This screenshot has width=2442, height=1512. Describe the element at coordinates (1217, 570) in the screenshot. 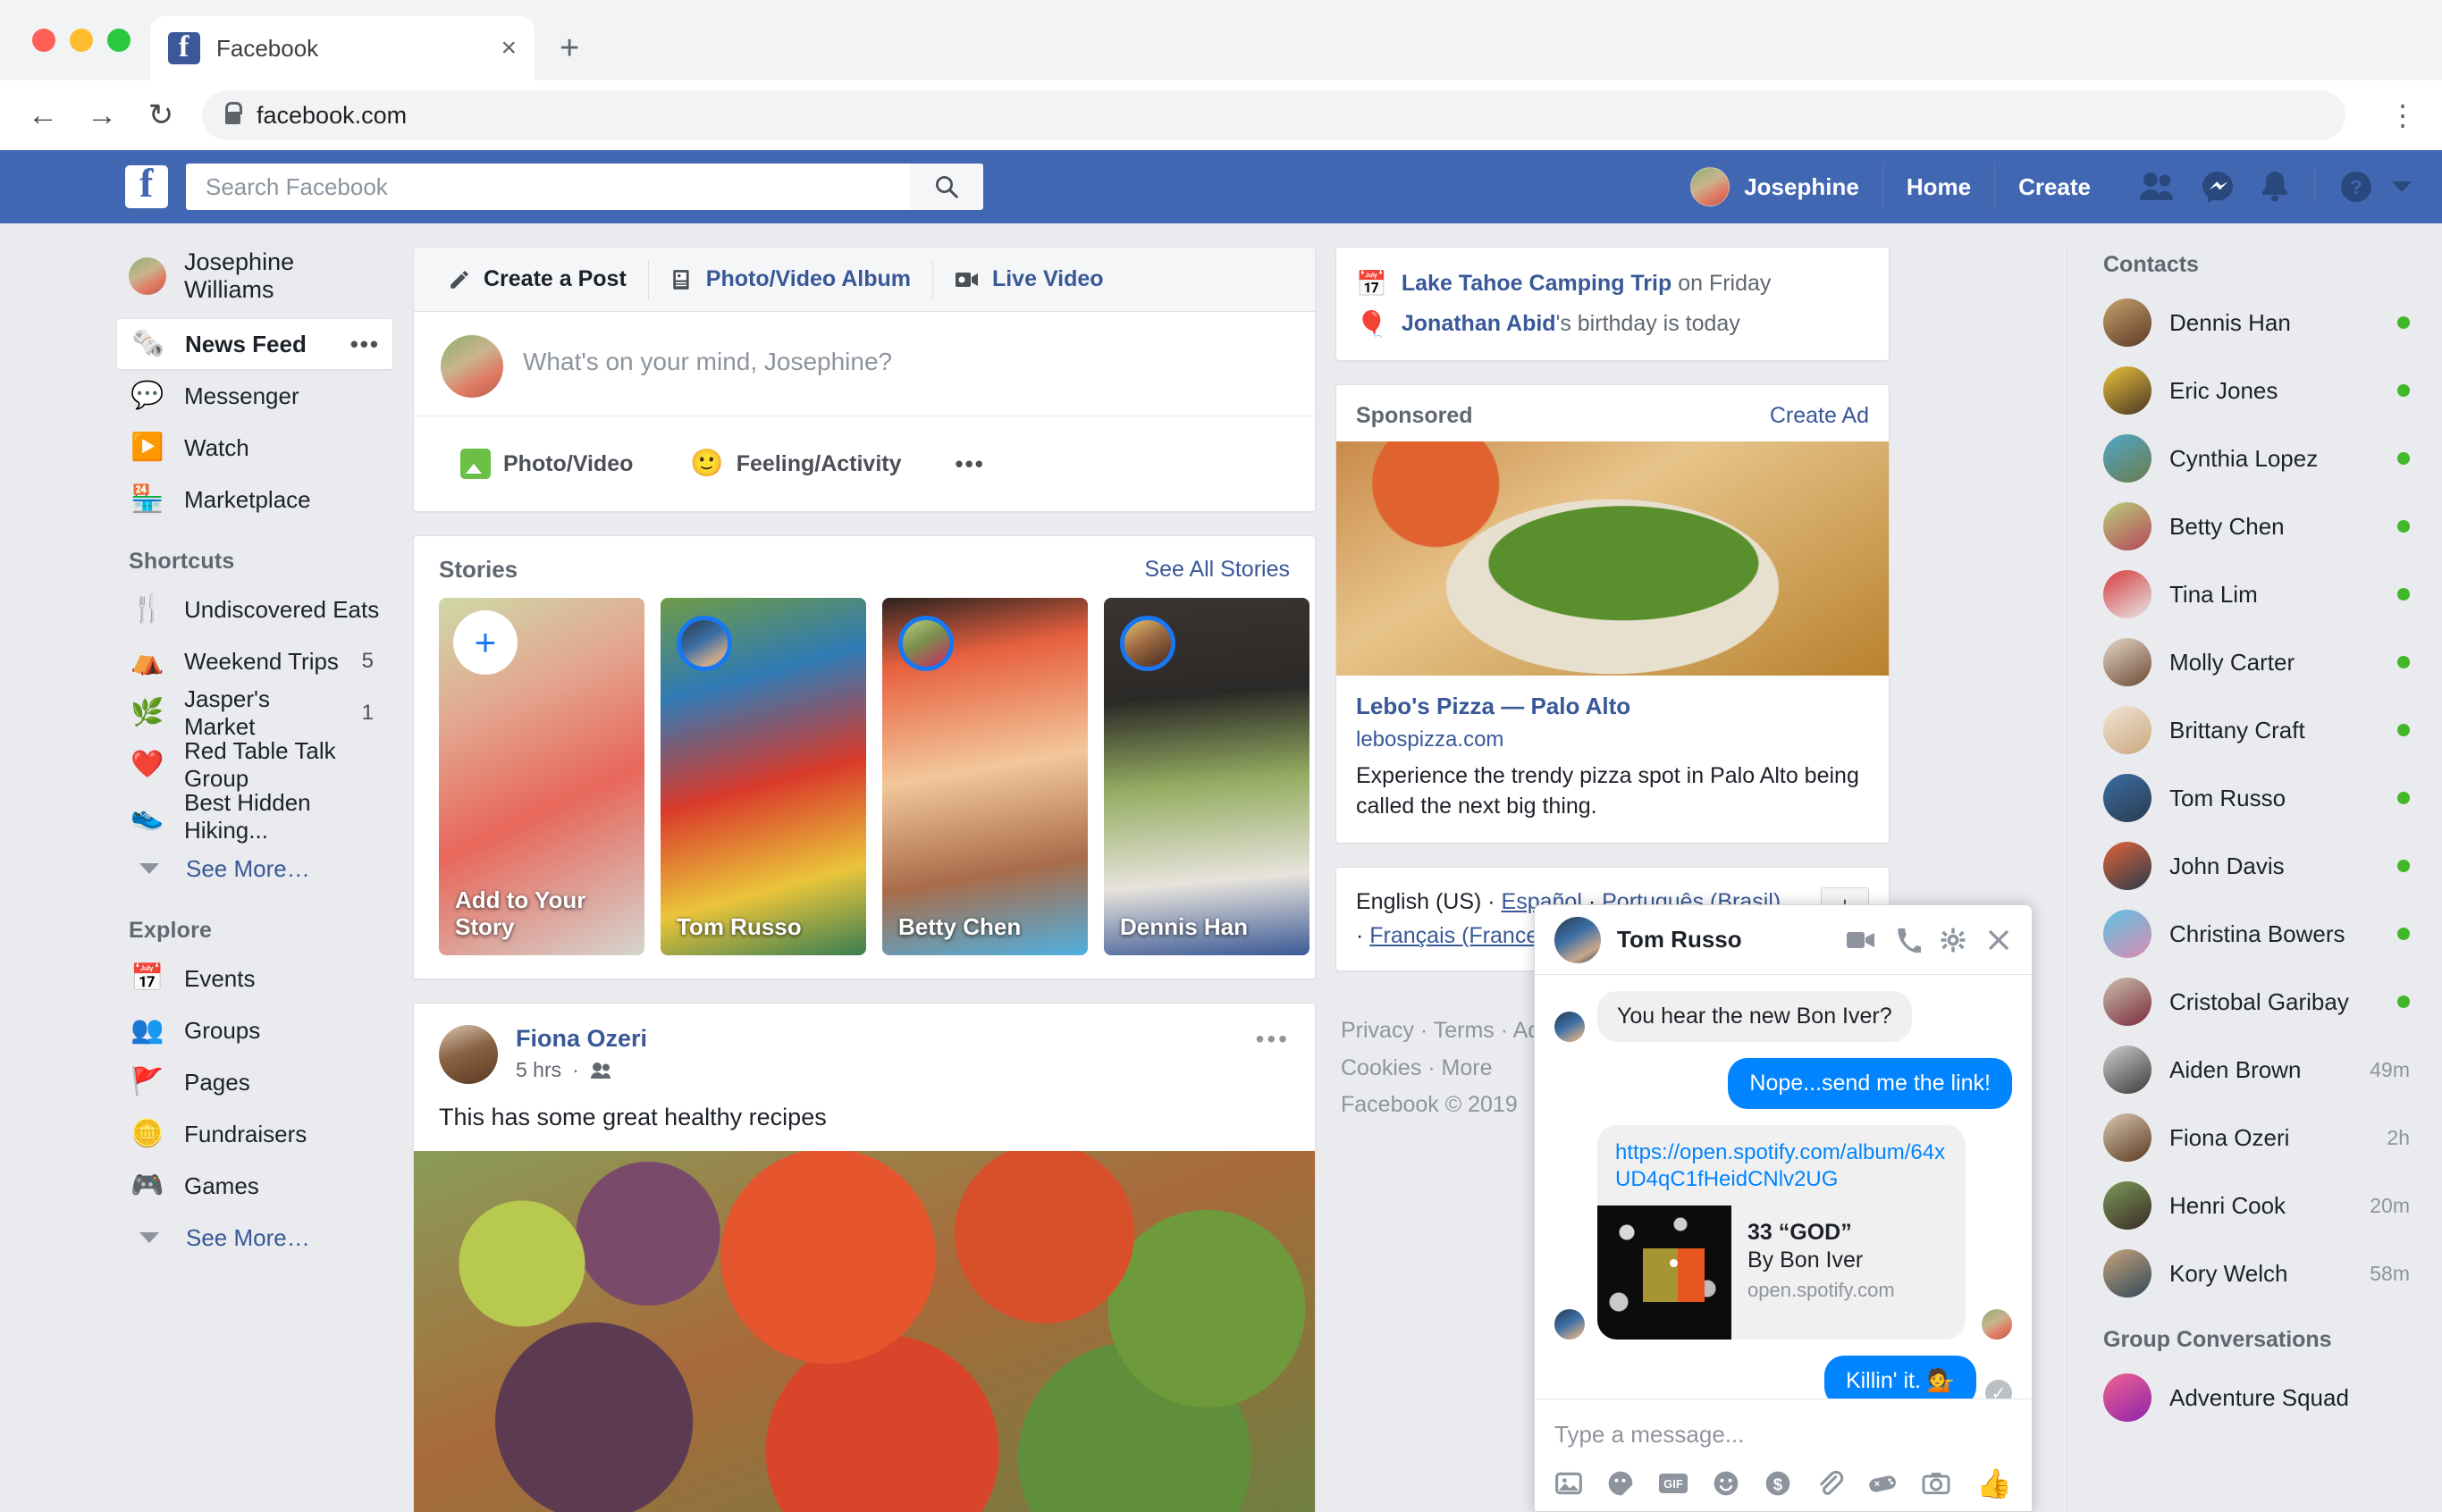

I see `see-all-stories-link: See All Stories` at that location.